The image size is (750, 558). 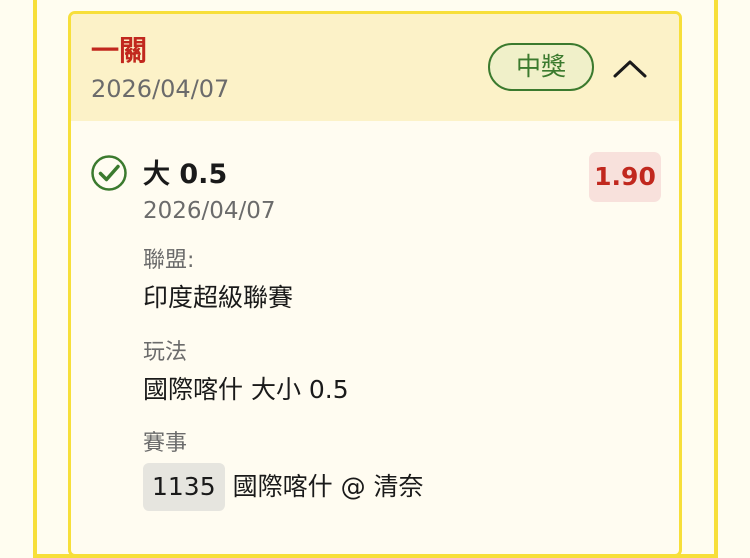 What do you see at coordinates (625, 177) in the screenshot?
I see `odds-badge: 1.90` at bounding box center [625, 177].